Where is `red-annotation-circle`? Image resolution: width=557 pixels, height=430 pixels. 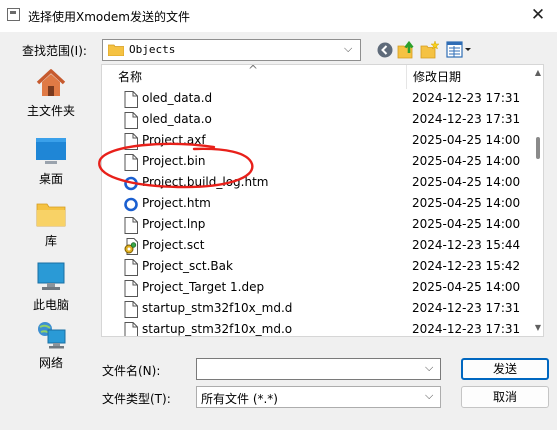 red-annotation-circle is located at coordinates (176, 165).